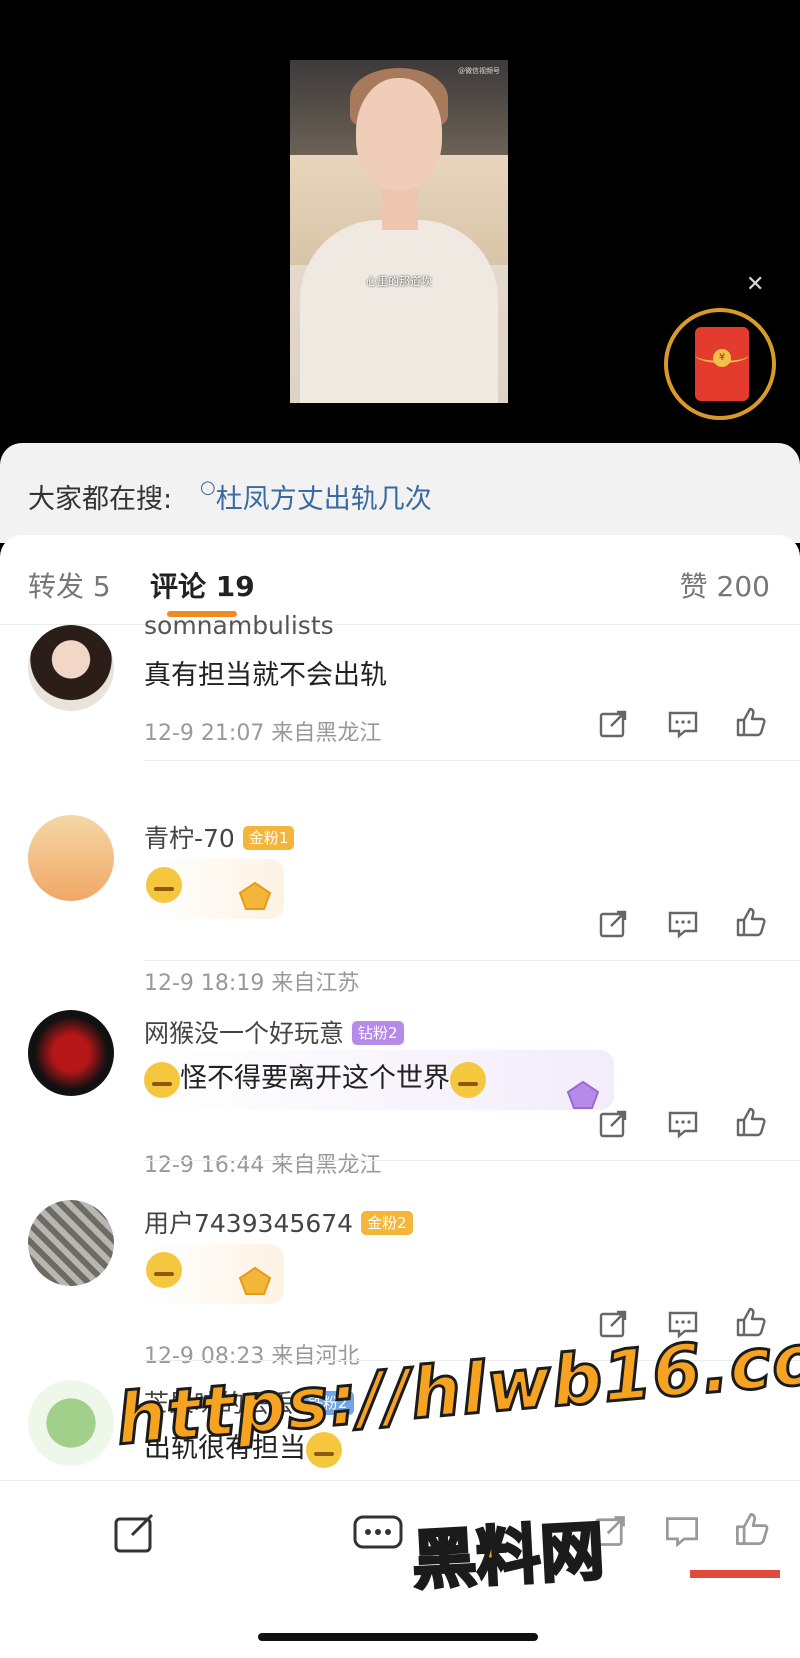 Image resolution: width=800 pixels, height=1658 pixels. Describe the element at coordinates (69, 585) in the screenshot. I see `tab-reposts: 转发 5` at that location.